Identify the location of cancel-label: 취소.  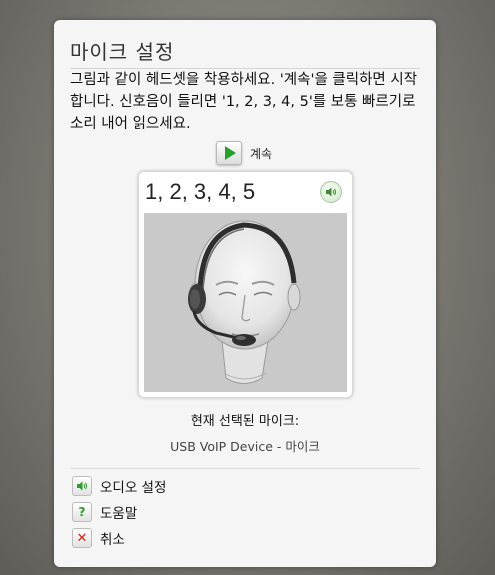
(112, 540).